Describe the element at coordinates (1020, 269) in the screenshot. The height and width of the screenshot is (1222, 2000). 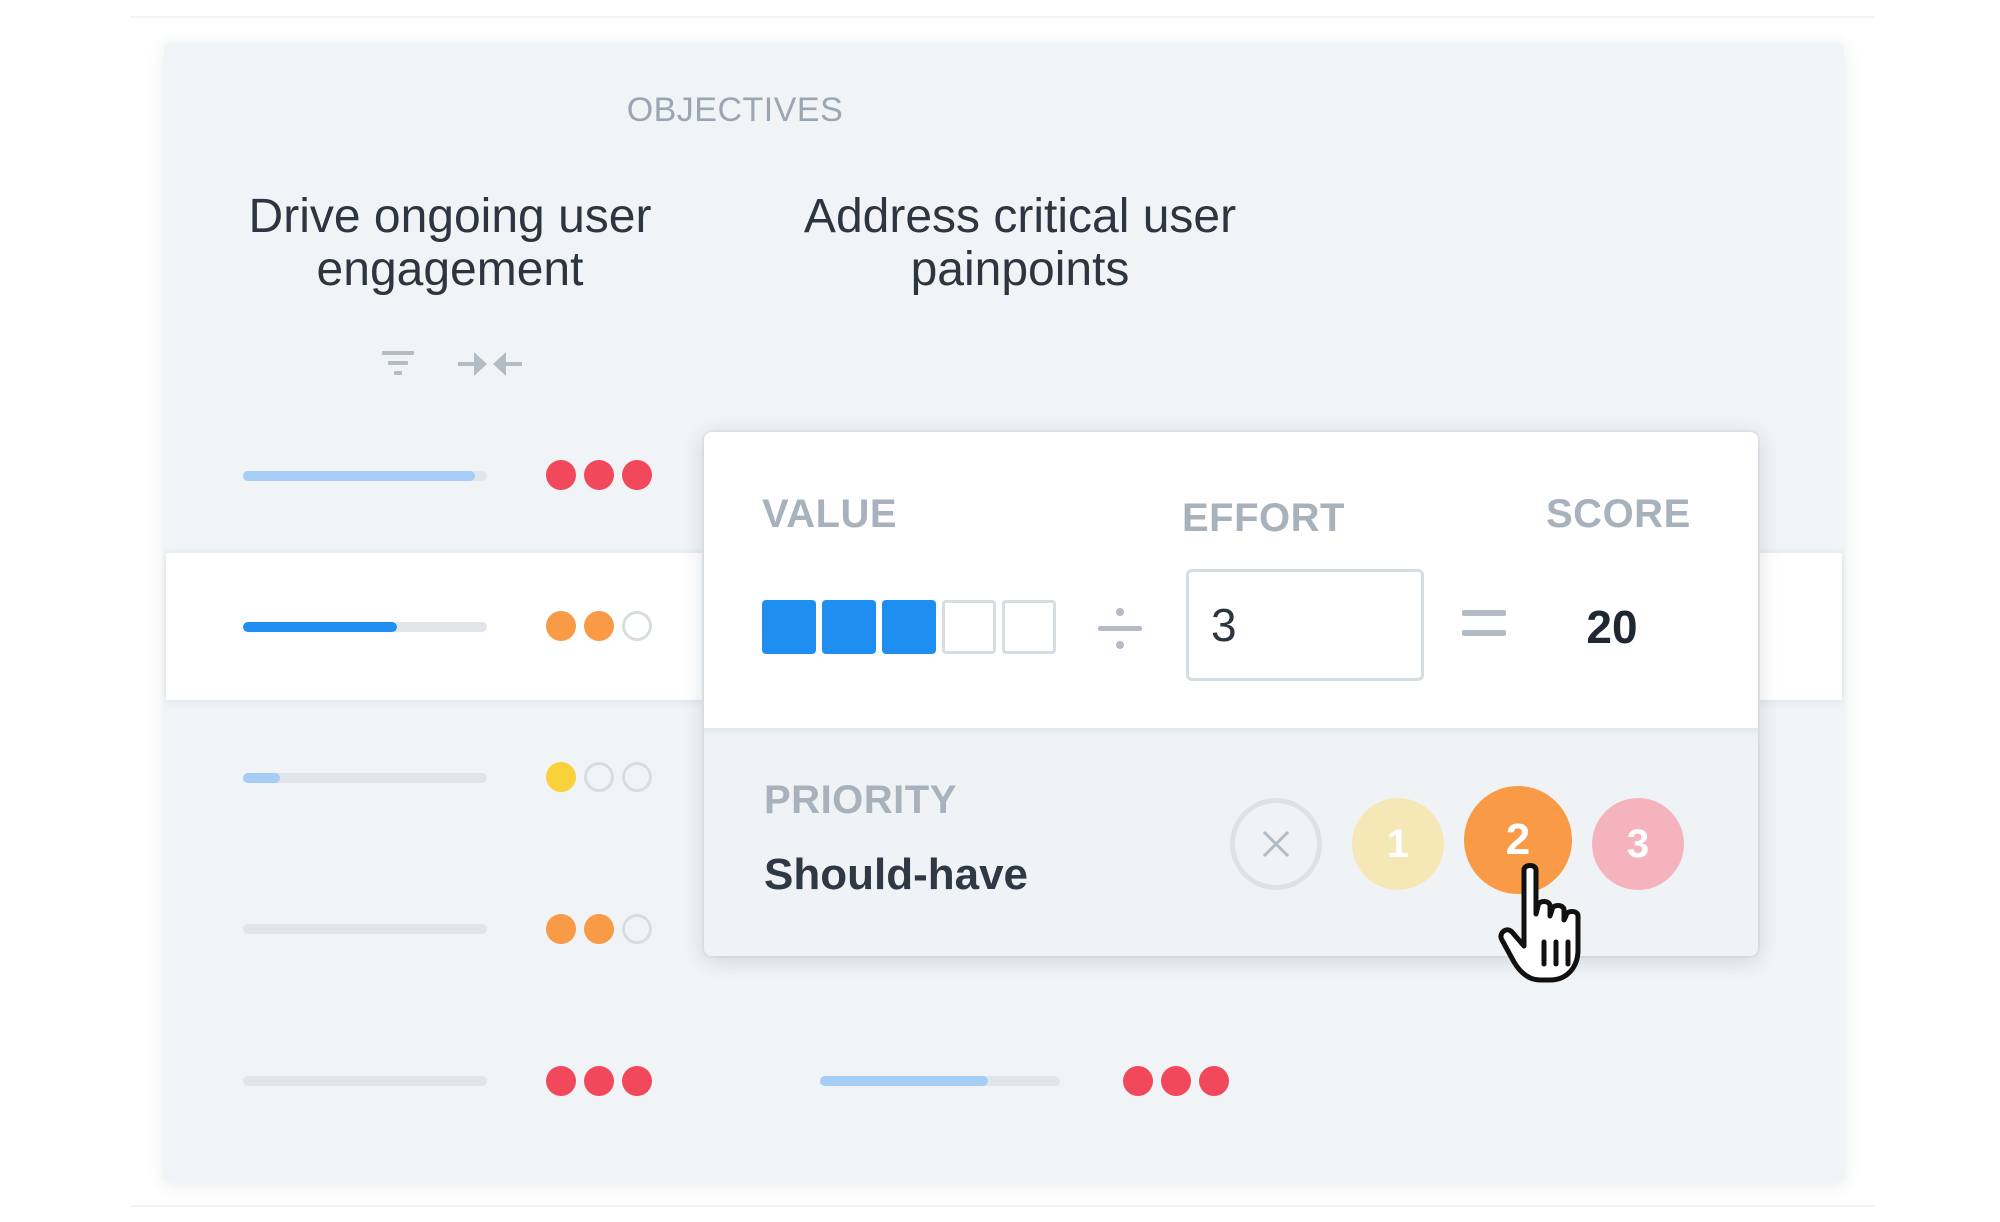
I see `objective-title-2-line2: painpoints` at that location.